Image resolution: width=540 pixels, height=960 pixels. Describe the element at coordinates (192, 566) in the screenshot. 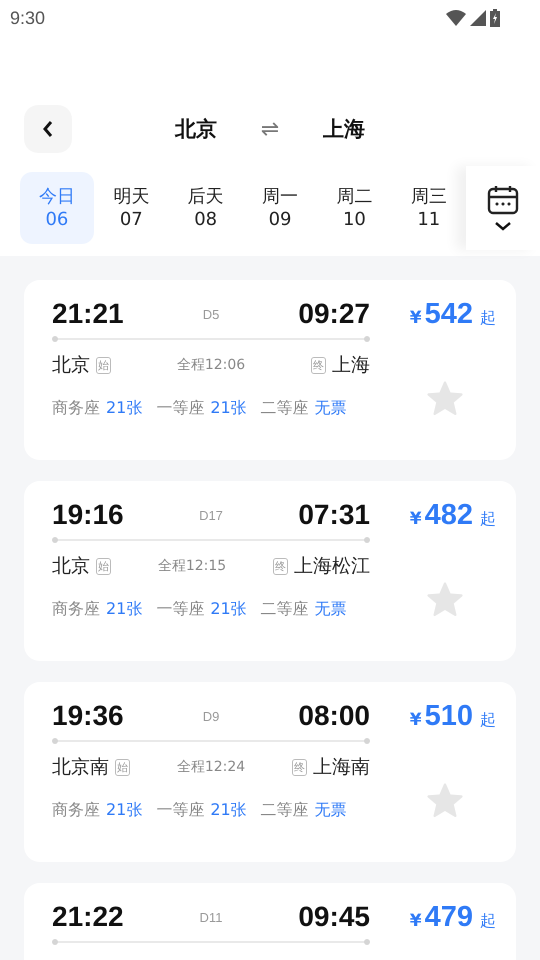

I see `duration: 全程12:15` at that location.